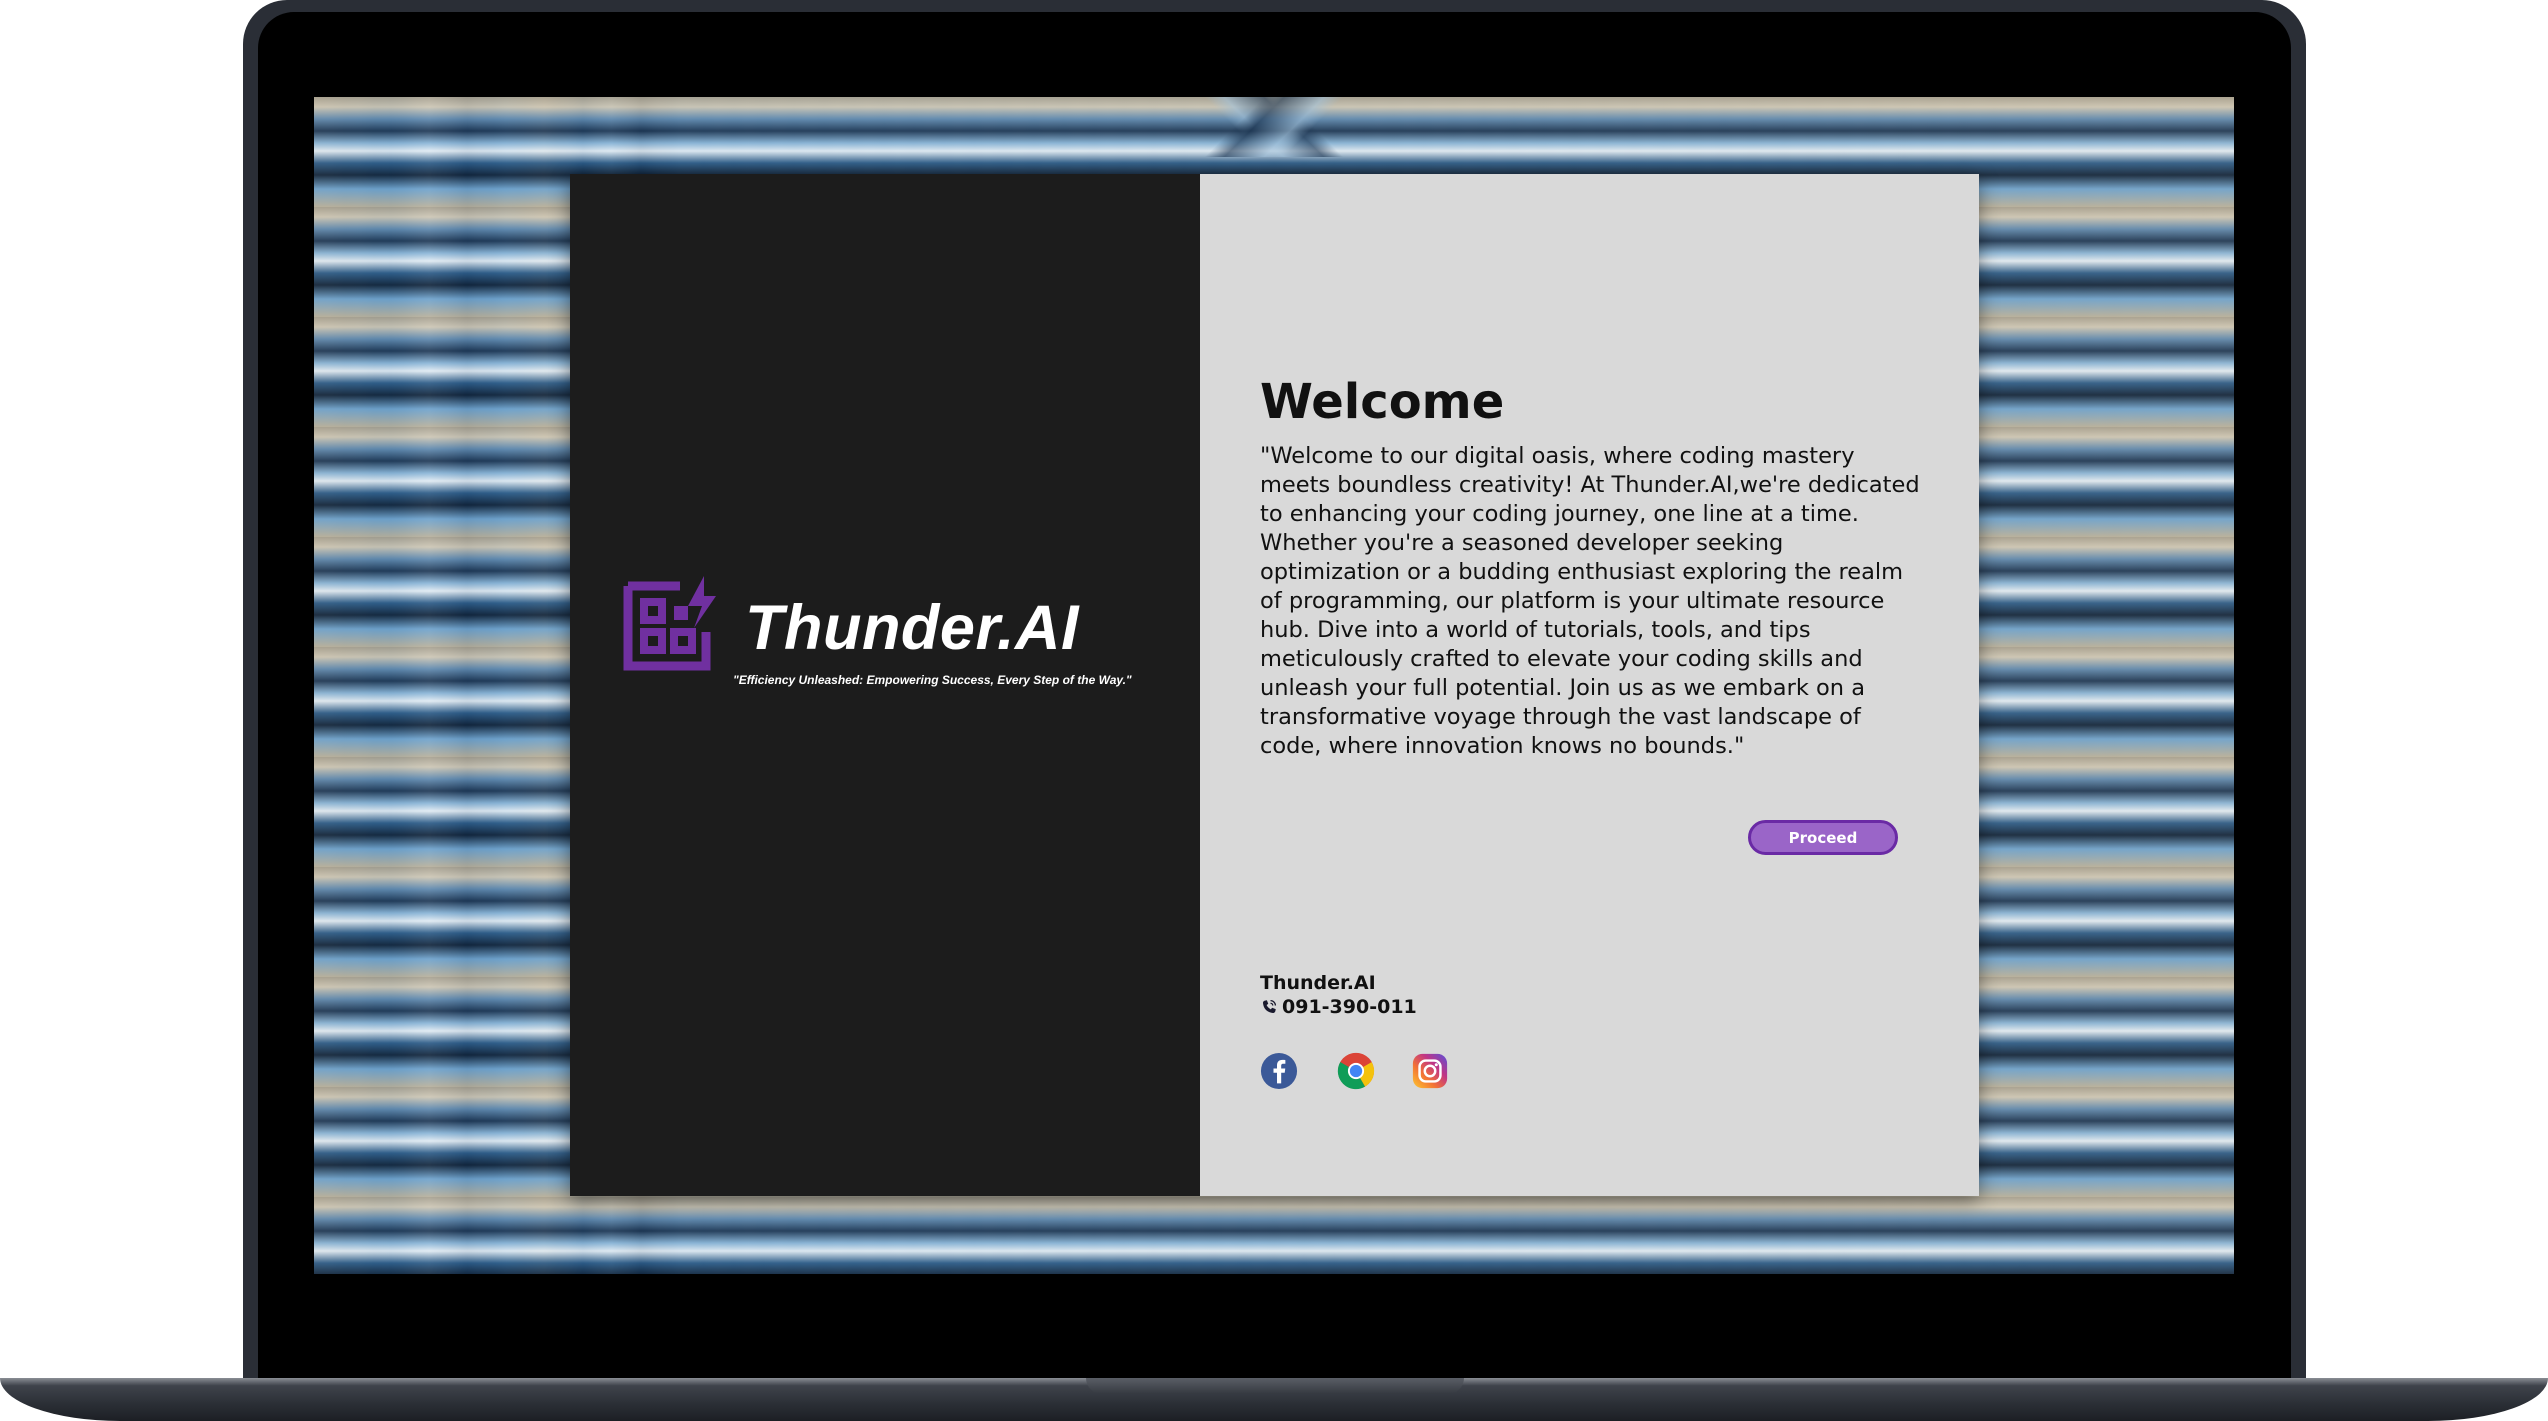 The image size is (2548, 1421). What do you see at coordinates (669, 623) in the screenshot?
I see `grid-lightning-icon` at bounding box center [669, 623].